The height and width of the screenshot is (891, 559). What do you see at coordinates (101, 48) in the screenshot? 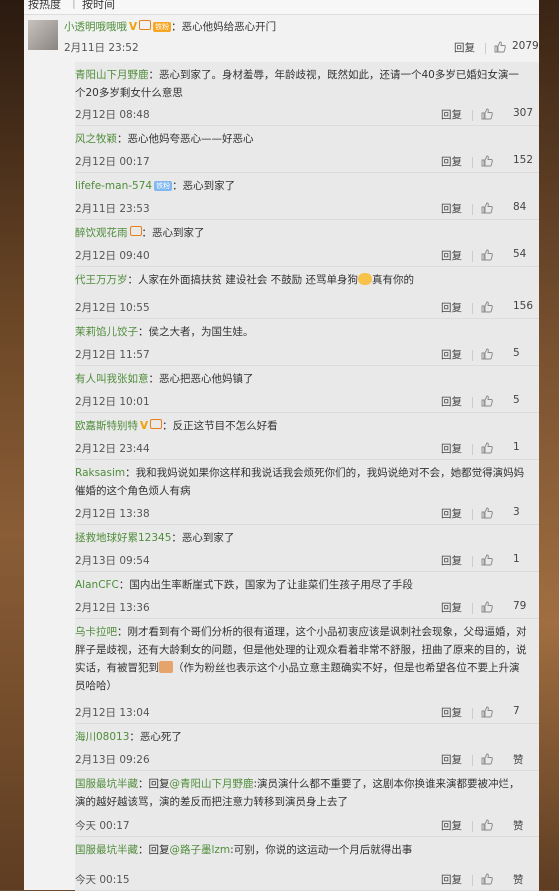
I see `comment-time: 2月11日 23:52` at bounding box center [101, 48].